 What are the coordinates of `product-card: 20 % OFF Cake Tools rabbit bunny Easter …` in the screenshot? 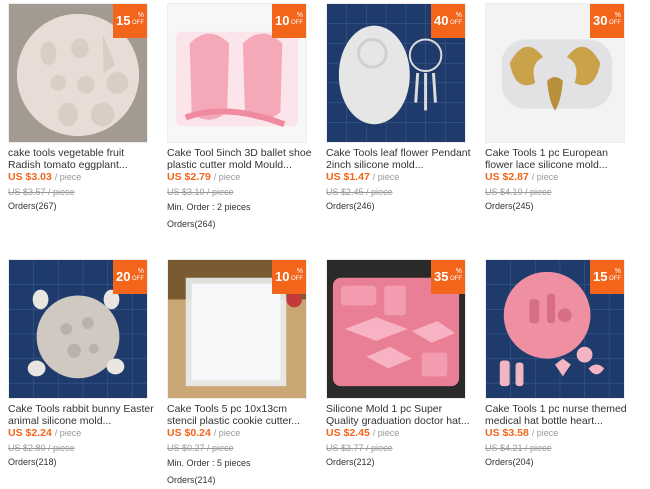 It's located at (83, 363).